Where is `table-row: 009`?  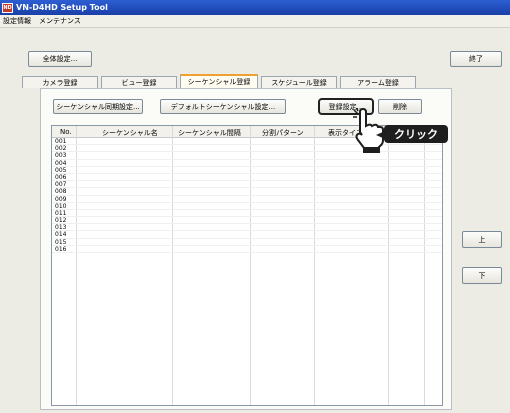
table-row: 009 is located at coordinates (247, 199).